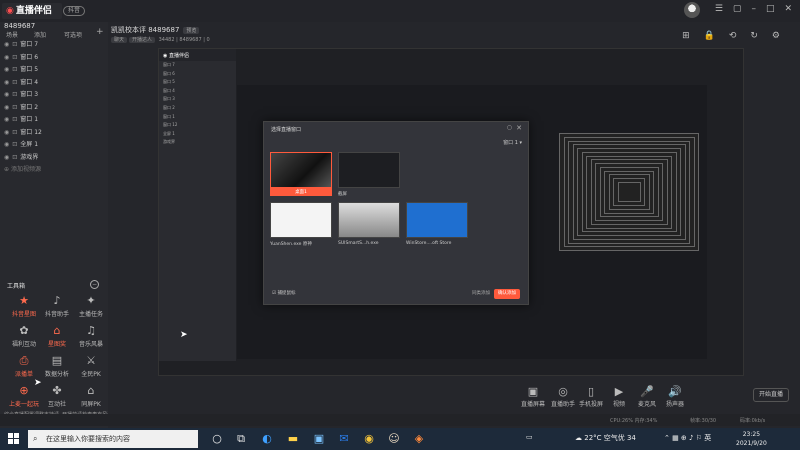 The image size is (800, 450). Describe the element at coordinates (369, 174) in the screenshot. I see `window-thumb: 截屏` at that location.